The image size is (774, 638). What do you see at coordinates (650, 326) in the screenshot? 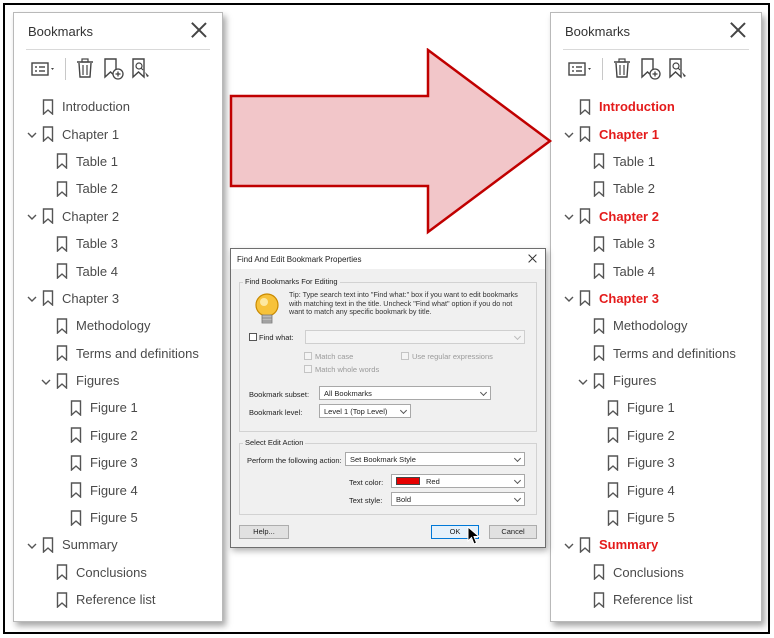
I see `bookmark-label: Methodology` at bounding box center [650, 326].